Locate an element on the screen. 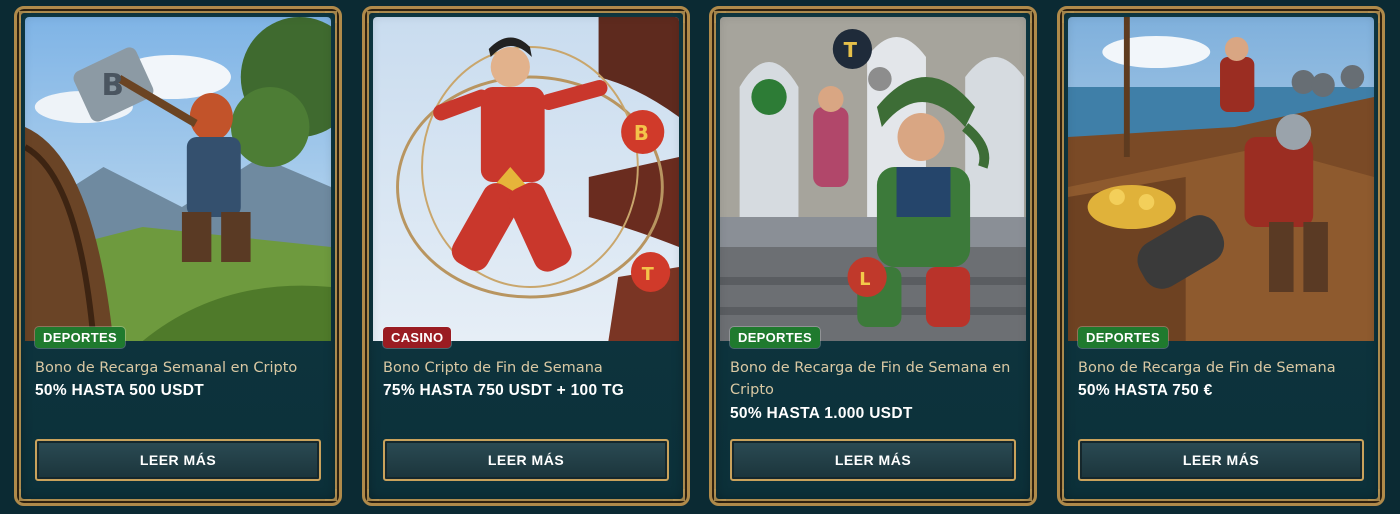  promo-title: Bono Cripto de Fin de Semana is located at coordinates (493, 368).